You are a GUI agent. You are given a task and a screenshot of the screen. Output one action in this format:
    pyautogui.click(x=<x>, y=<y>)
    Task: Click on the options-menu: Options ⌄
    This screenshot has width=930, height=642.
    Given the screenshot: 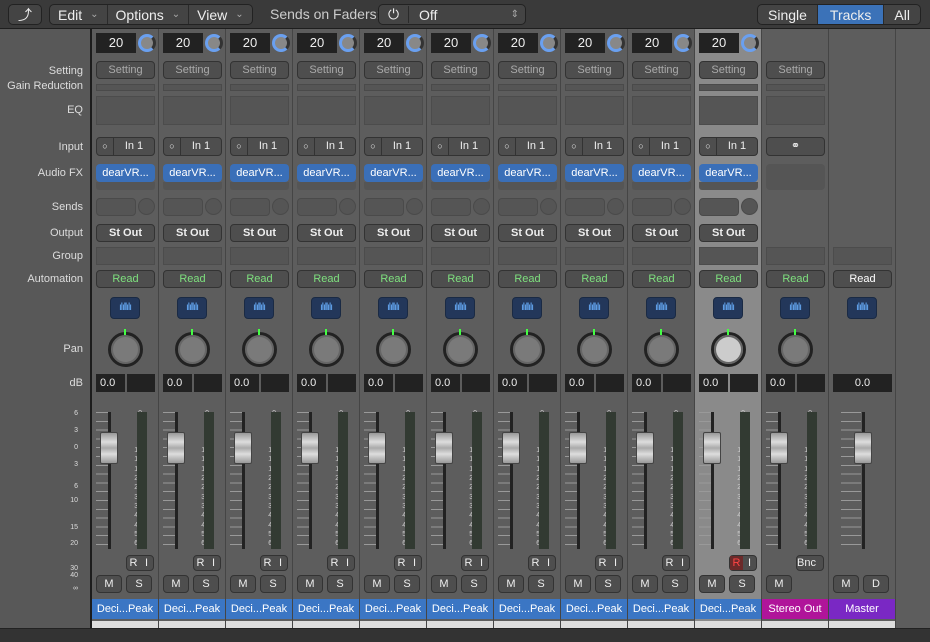 What is the action you would take?
    pyautogui.click(x=149, y=14)
    